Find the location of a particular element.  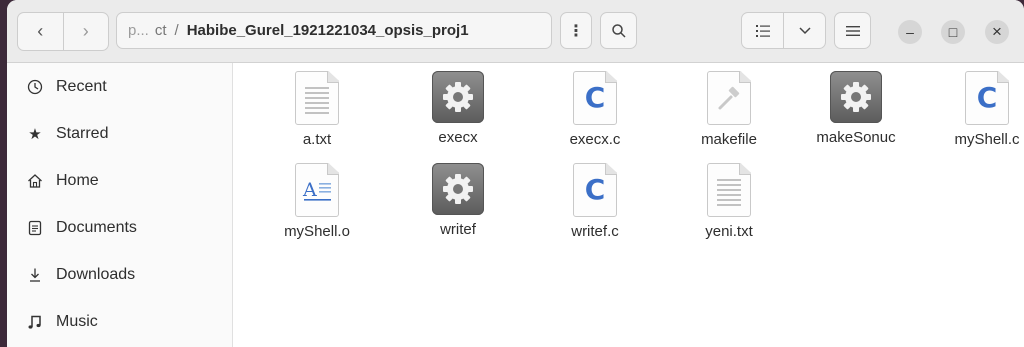

search-icon is located at coordinates (618, 30).